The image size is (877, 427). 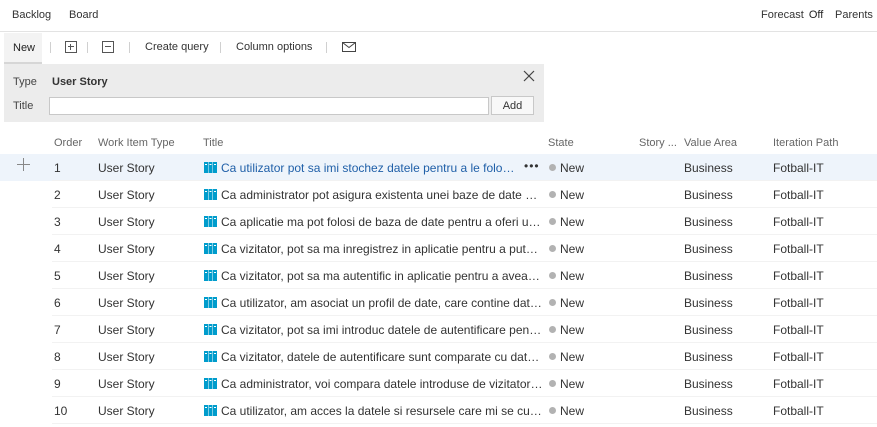 I want to click on add-child-icon, so click(x=23, y=164).